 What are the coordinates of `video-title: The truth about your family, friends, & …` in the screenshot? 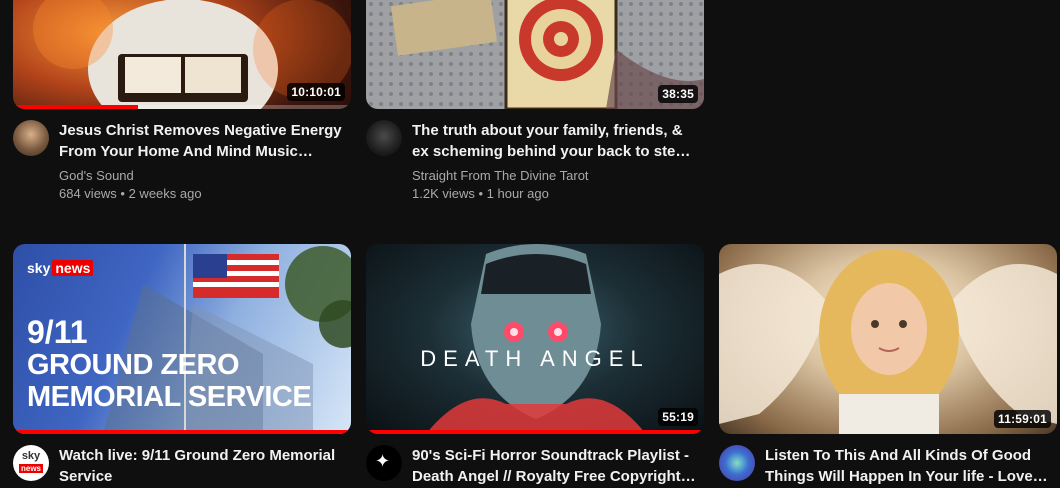 It's located at (554, 141).